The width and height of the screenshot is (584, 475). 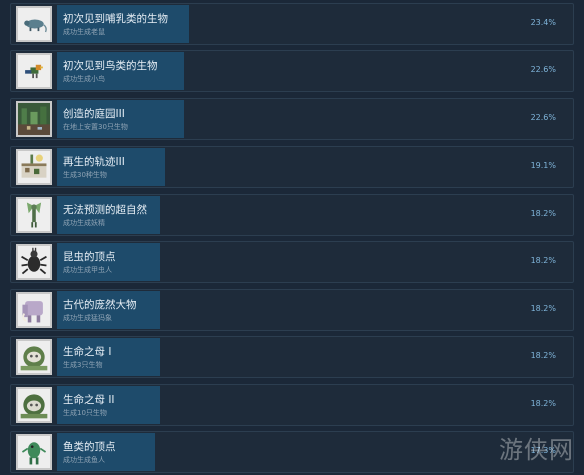 What do you see at coordinates (292, 167) in the screenshot?
I see `achievement-row: 再生的轨迹III 生成30种生物 19.1%` at bounding box center [292, 167].